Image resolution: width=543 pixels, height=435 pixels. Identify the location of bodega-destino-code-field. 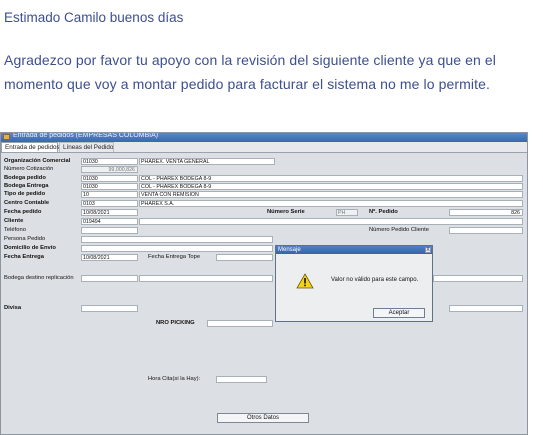
(109, 278).